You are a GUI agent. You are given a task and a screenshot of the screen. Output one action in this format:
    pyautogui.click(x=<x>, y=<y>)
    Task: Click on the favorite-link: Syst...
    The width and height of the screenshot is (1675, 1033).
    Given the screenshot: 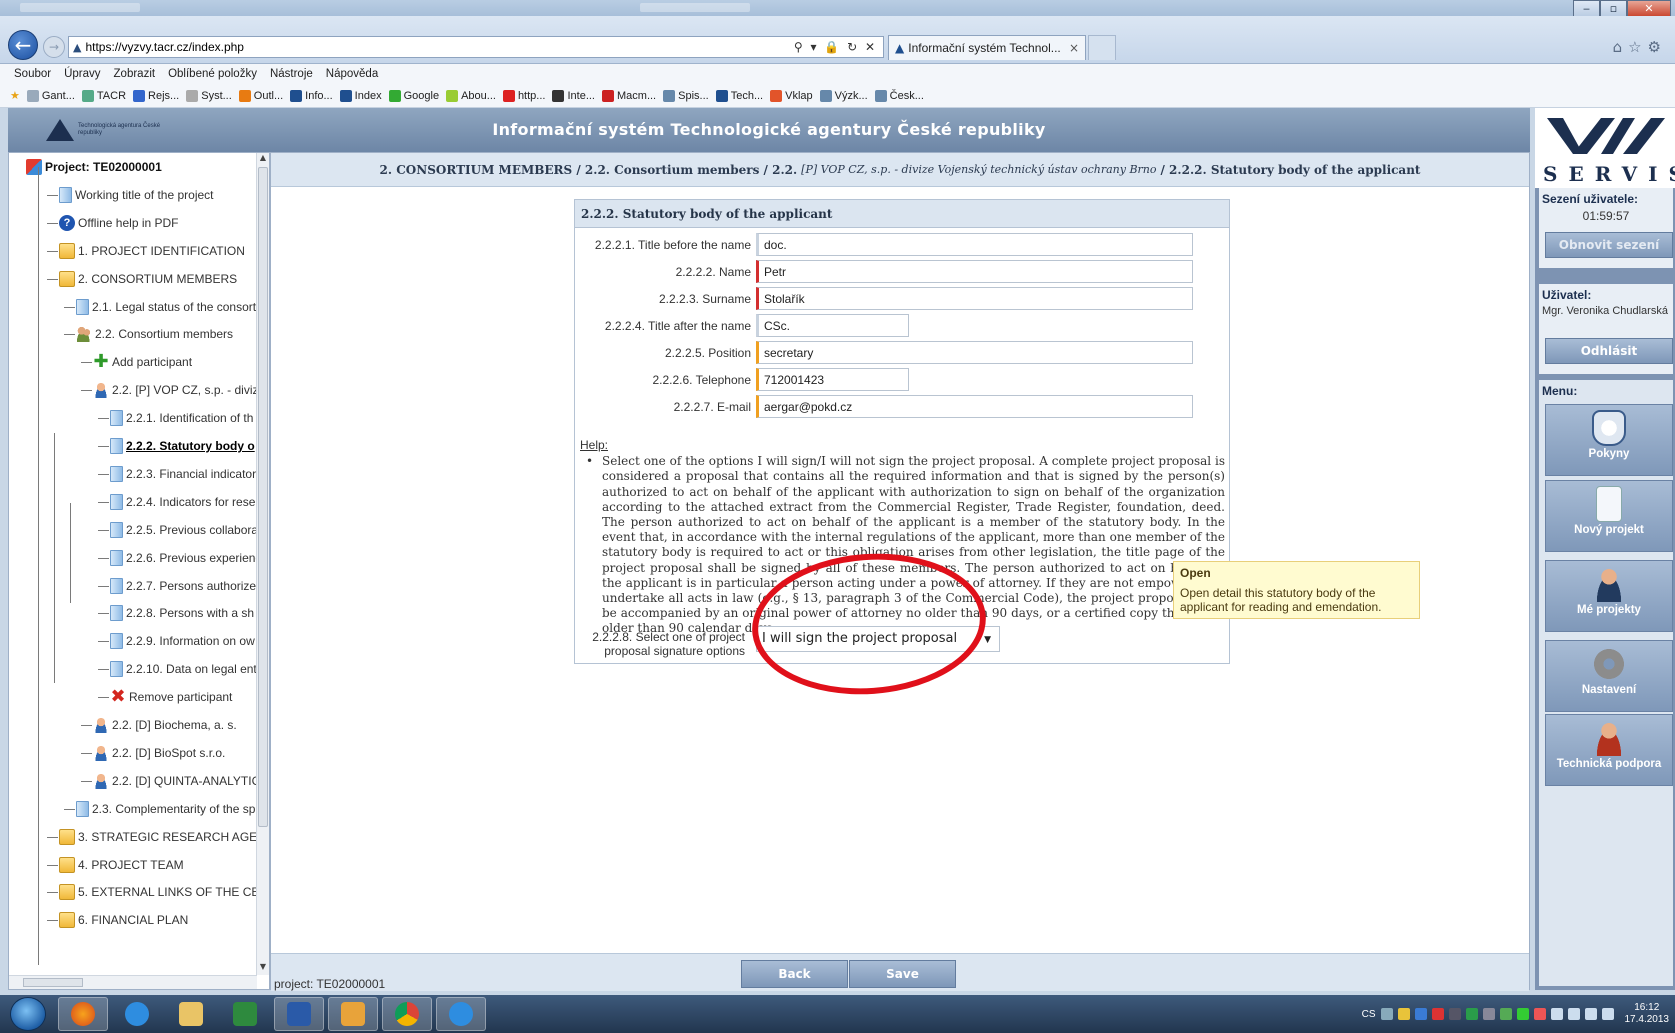 What is the action you would take?
    pyautogui.click(x=209, y=95)
    